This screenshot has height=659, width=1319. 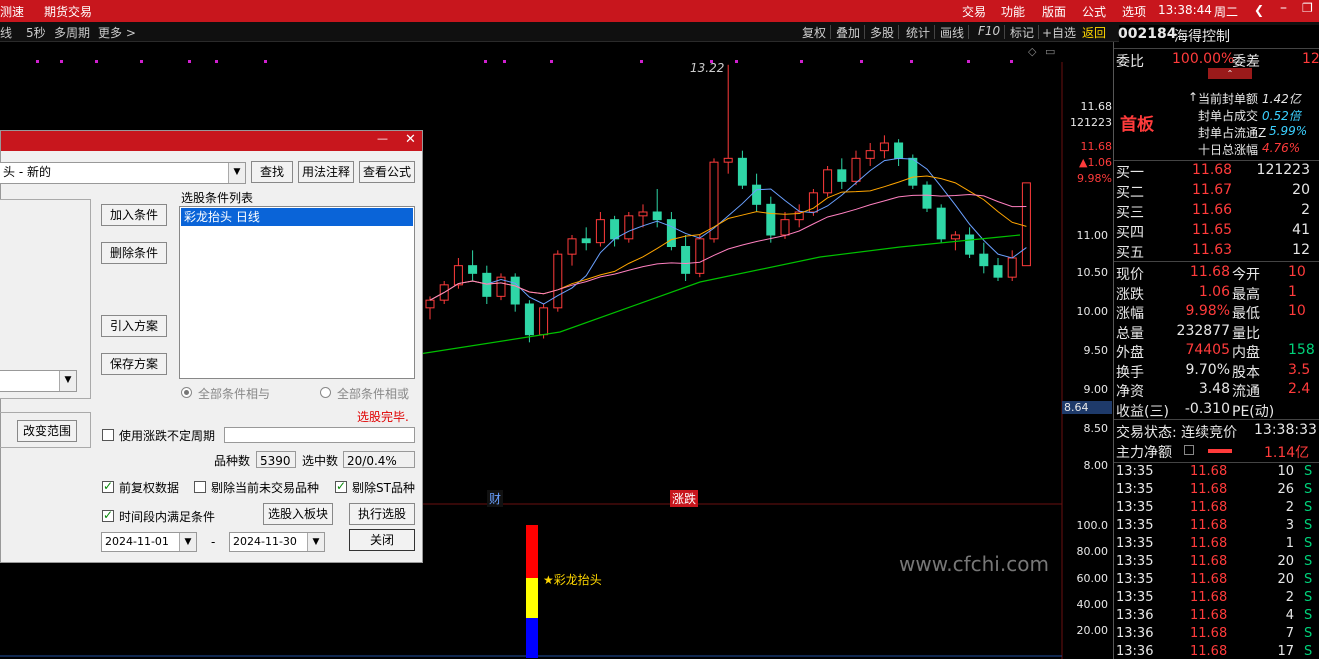 What do you see at coordinates (382, 540) in the screenshot?
I see `close-button: 关闭` at bounding box center [382, 540].